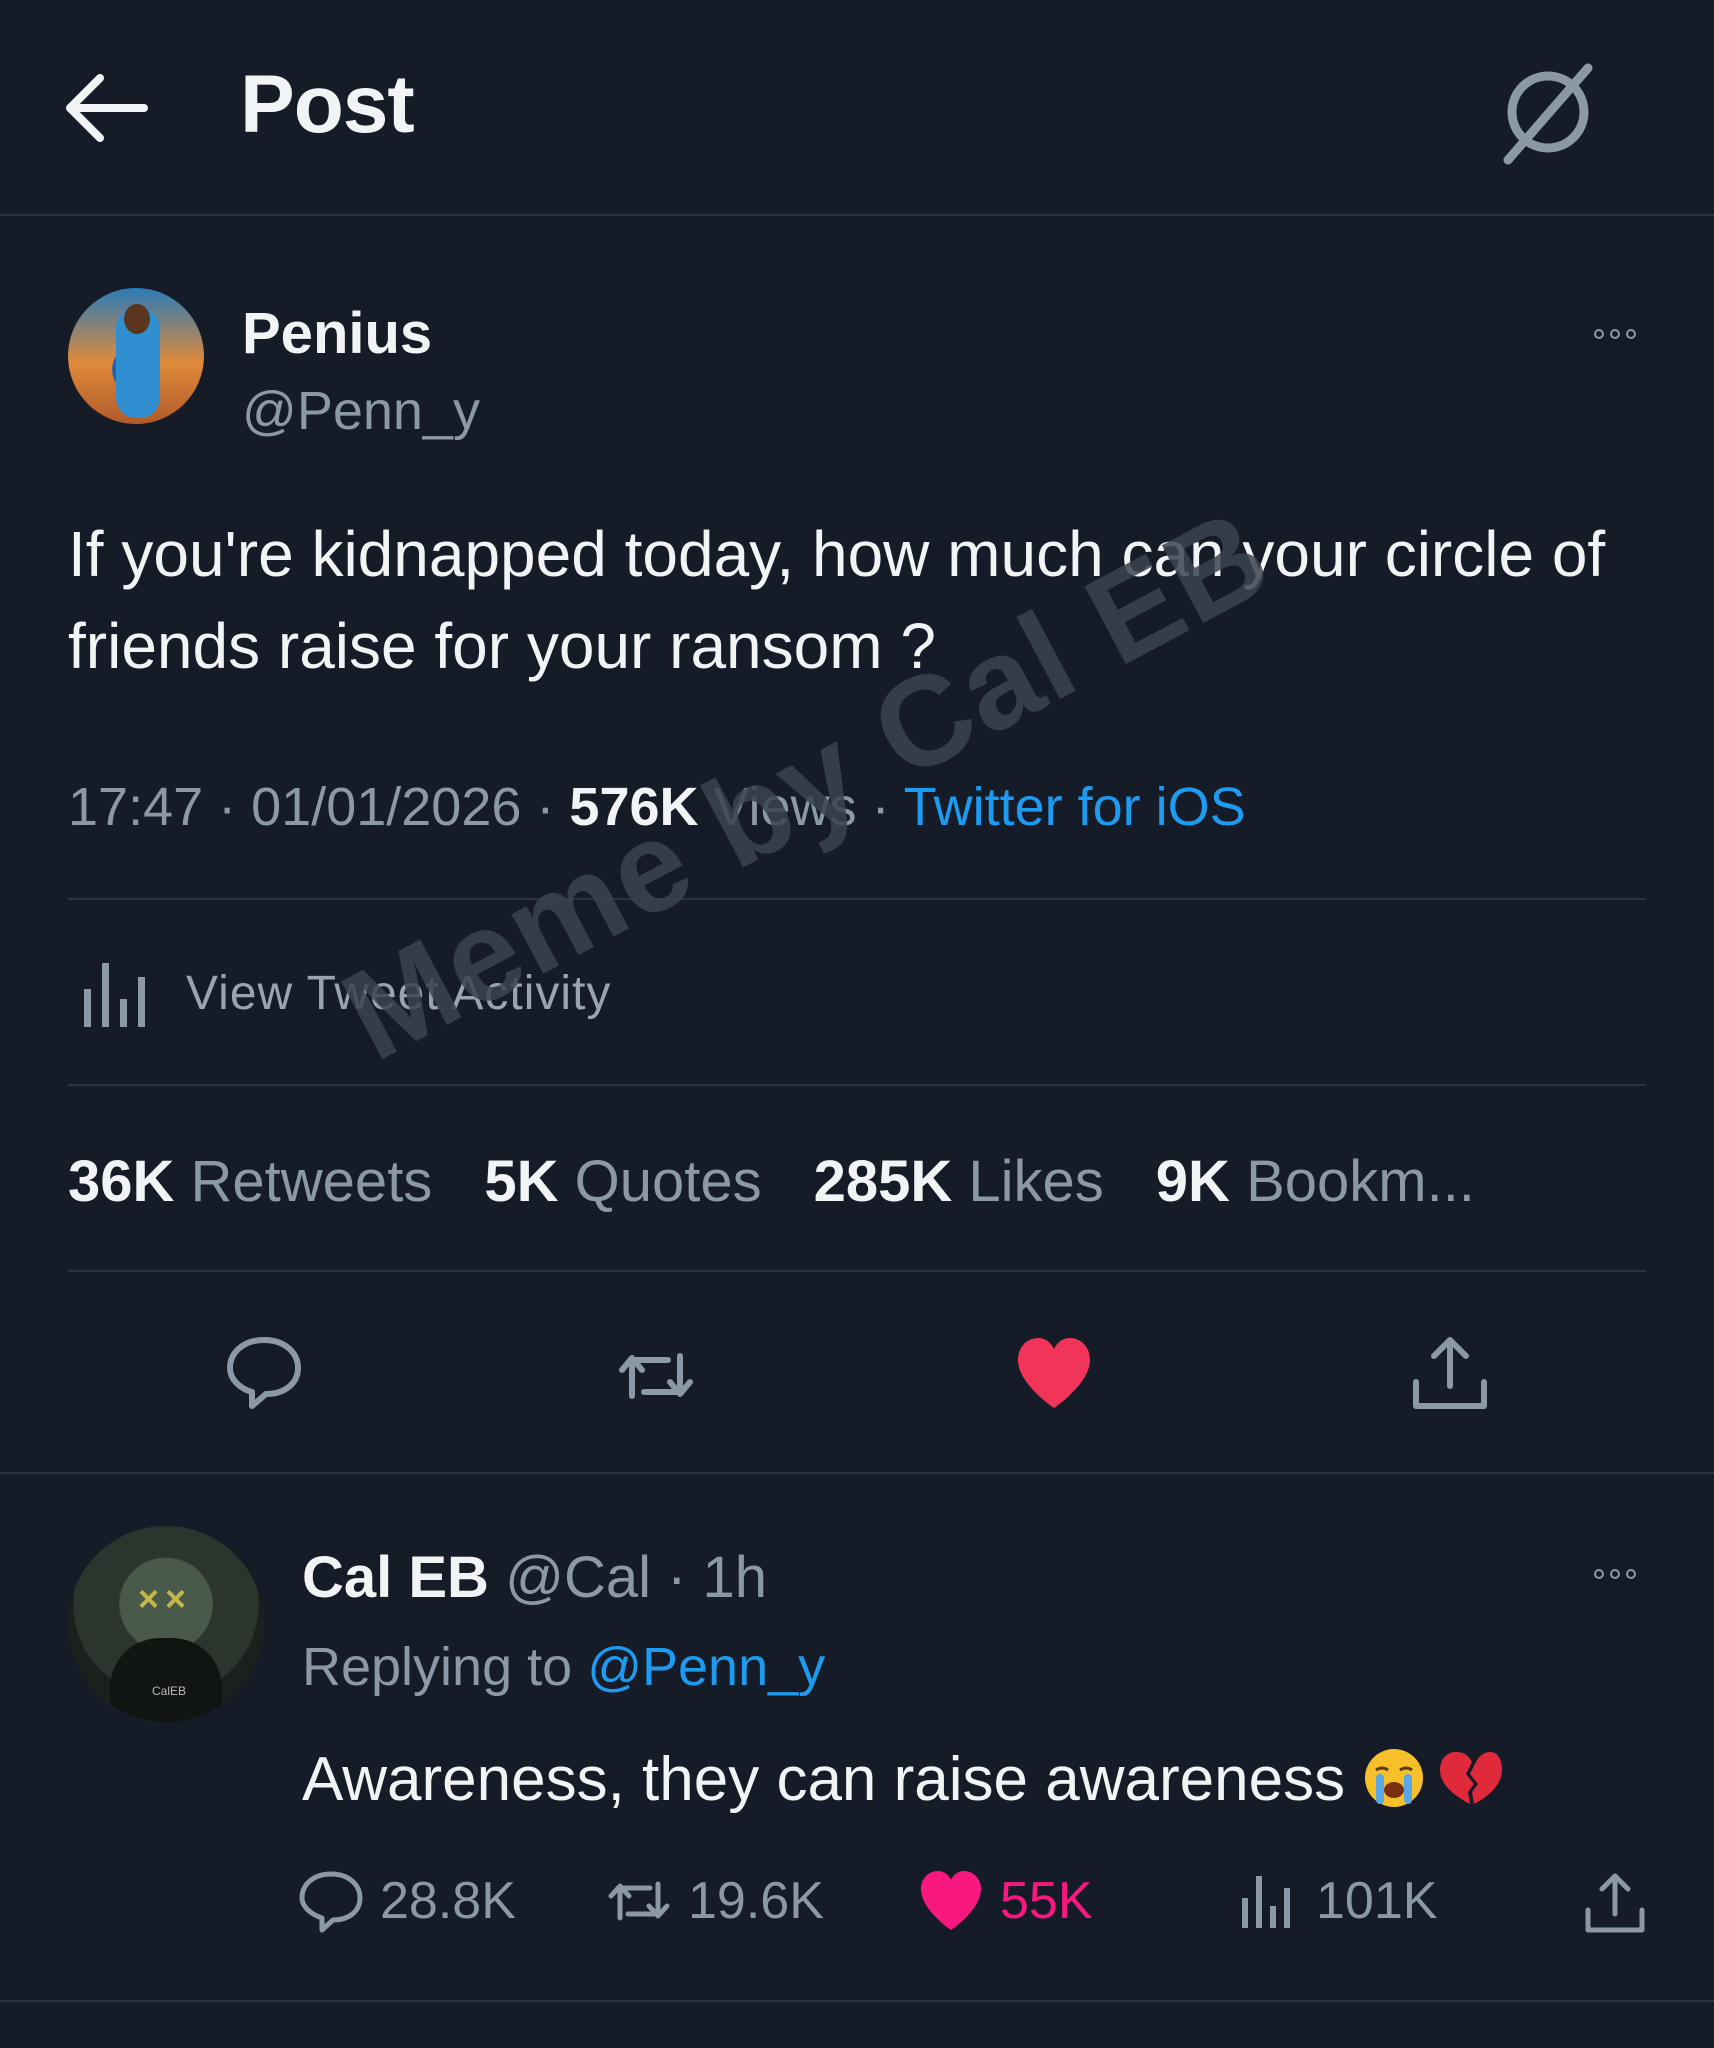  What do you see at coordinates (337, 333) in the screenshot?
I see `author-name: Penius` at bounding box center [337, 333].